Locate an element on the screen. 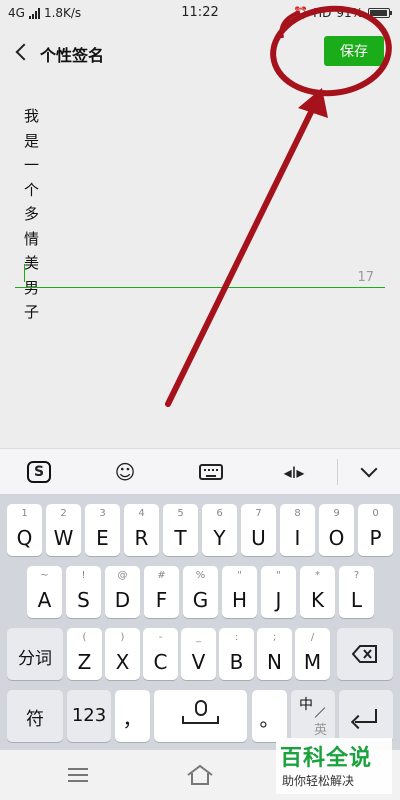 The height and width of the screenshot is (800, 400). home-icon is located at coordinates (200, 775).